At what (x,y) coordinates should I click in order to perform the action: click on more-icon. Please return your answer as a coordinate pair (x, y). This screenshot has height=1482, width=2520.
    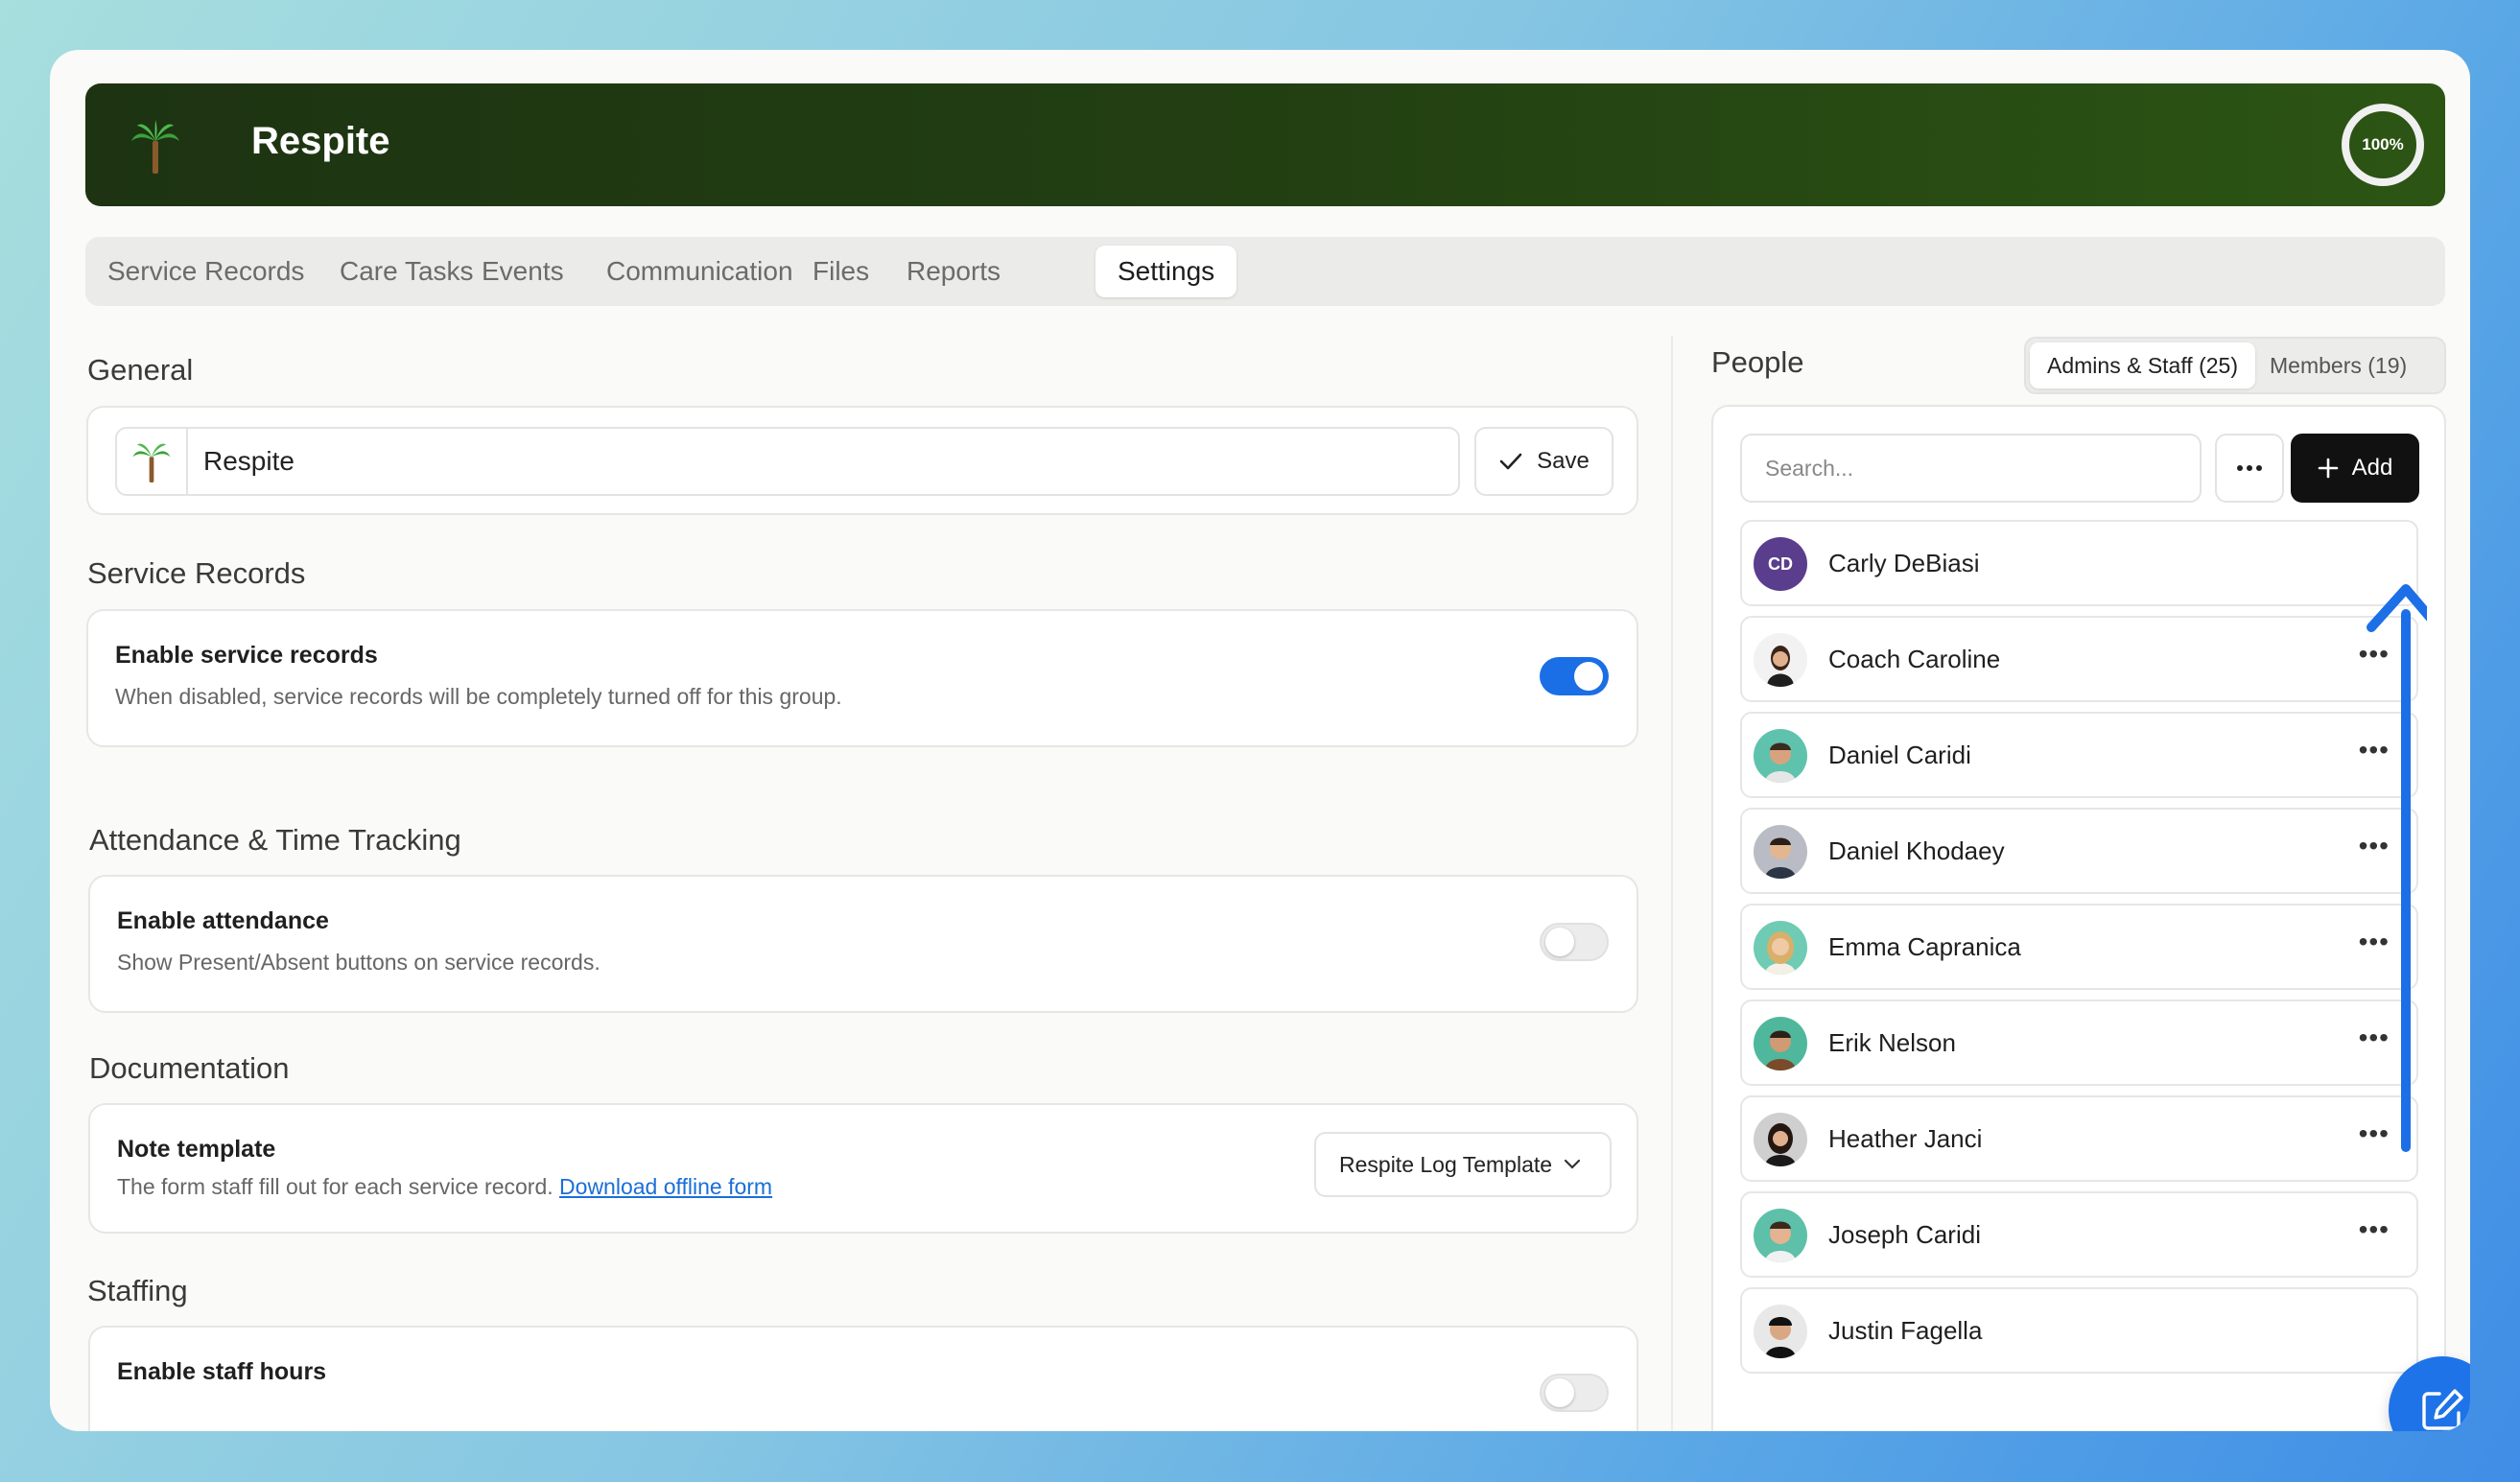
    Looking at the image, I should click on (2249, 468).